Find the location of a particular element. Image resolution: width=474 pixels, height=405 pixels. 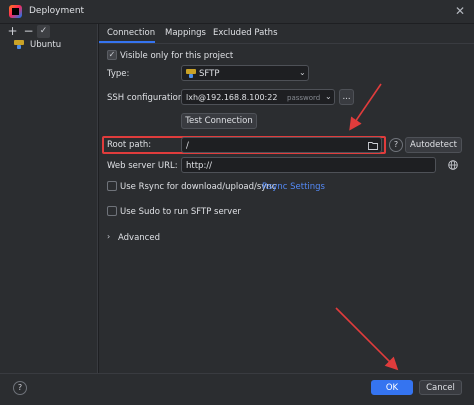

annotation-arrows is located at coordinates (367, 227).